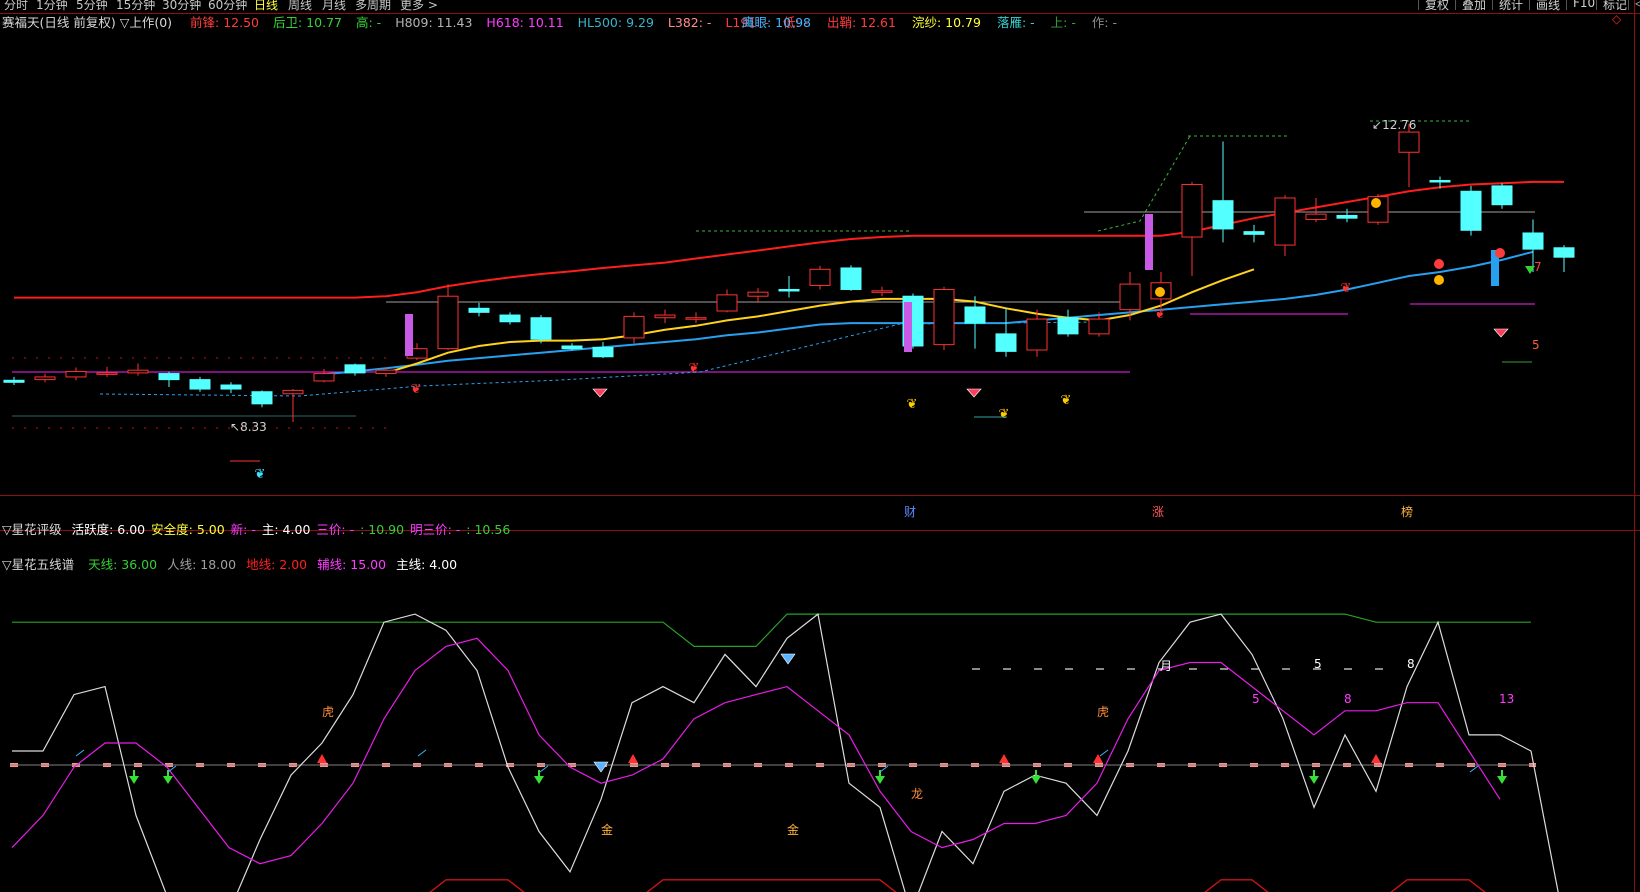  Describe the element at coordinates (260, 474) in the screenshot. I see `butterfly-icon-7: ❦` at that location.